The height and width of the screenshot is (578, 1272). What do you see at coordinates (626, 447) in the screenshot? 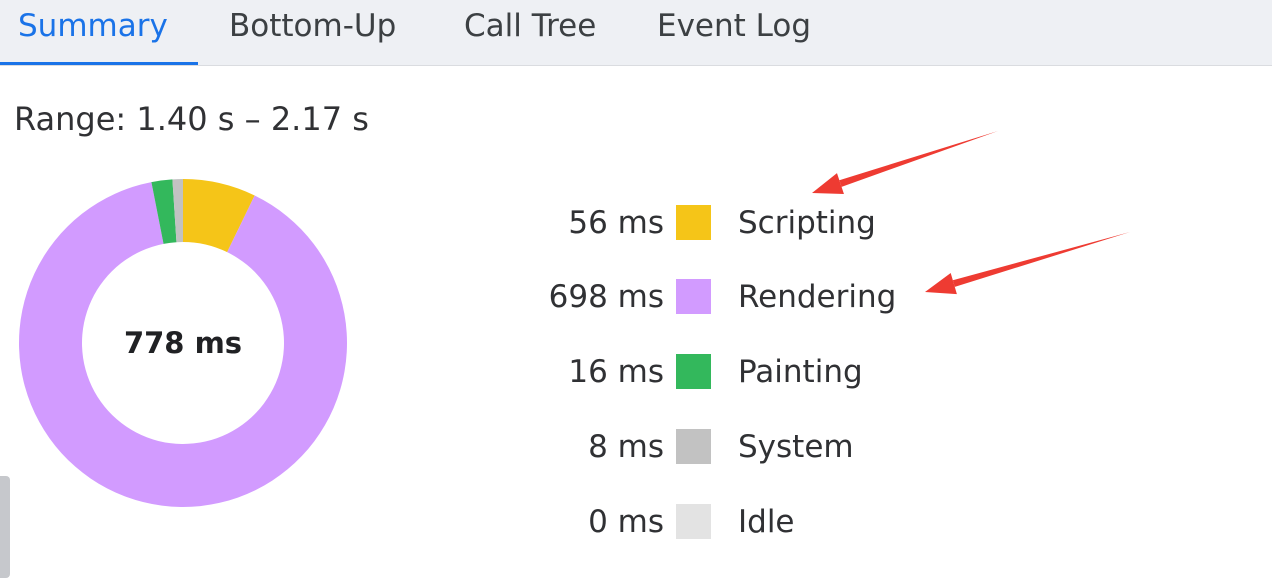
I see `legend-value: 8 ms` at bounding box center [626, 447].